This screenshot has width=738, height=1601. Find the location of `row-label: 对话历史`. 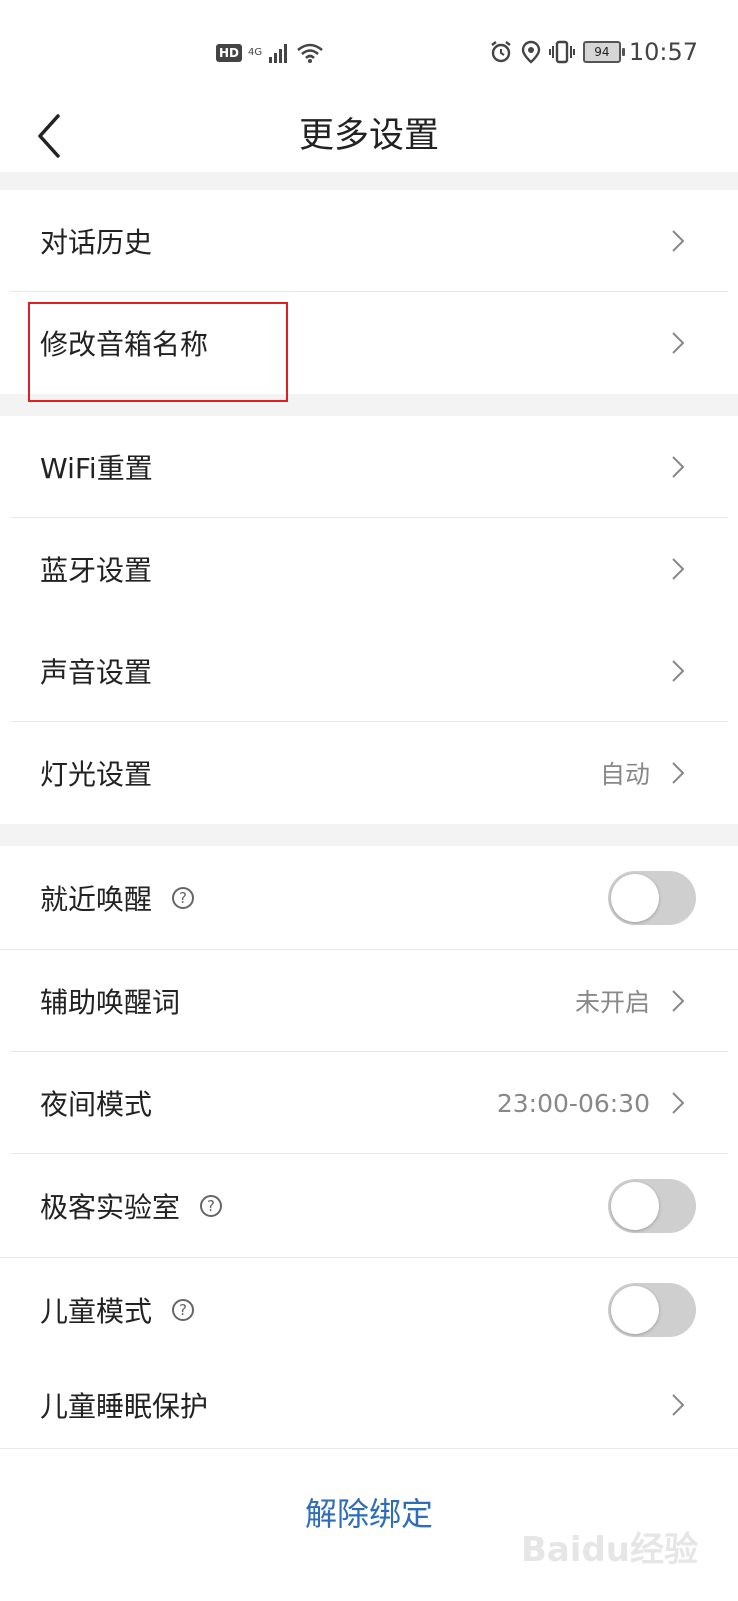

row-label: 对话历史 is located at coordinates (96, 242).